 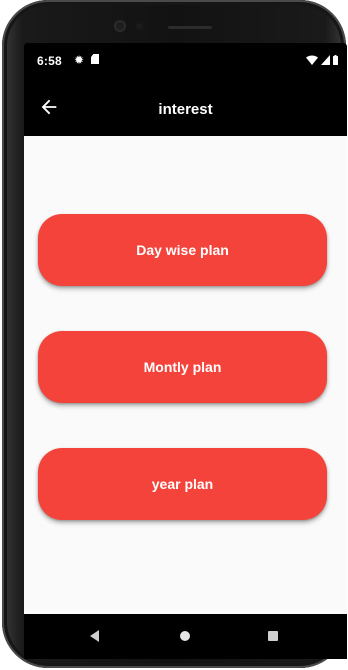 I want to click on monthly-plan-button: Montly plan, so click(x=182, y=367).